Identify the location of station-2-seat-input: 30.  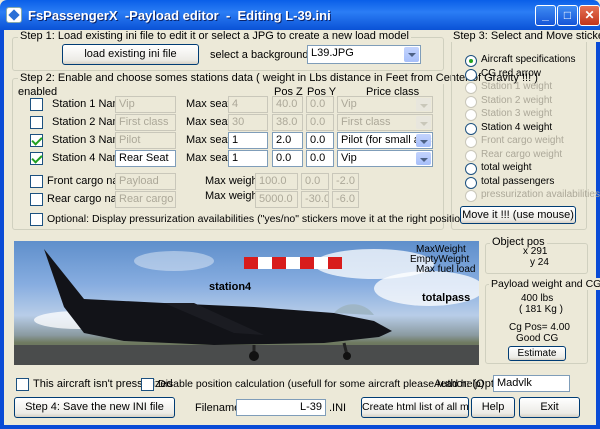
(248, 122).